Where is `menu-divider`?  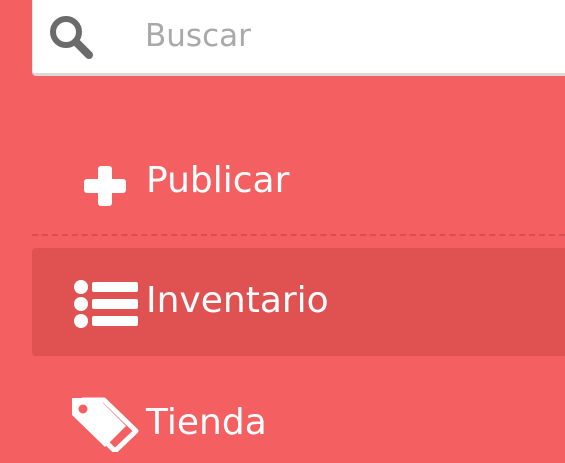 menu-divider is located at coordinates (298, 235).